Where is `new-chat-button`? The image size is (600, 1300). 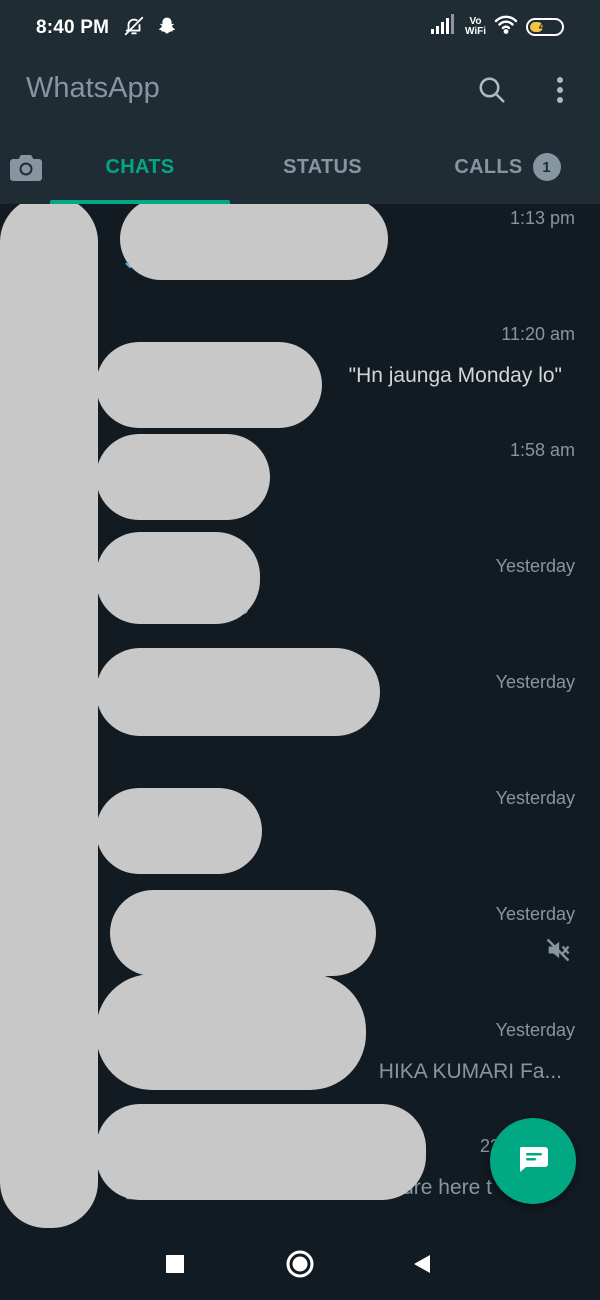
new-chat-button is located at coordinates (533, 1161).